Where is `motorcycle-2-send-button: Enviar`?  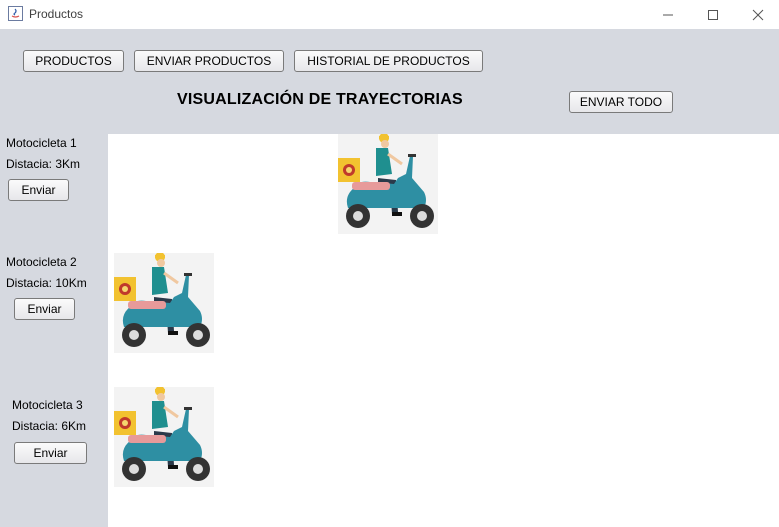 motorcycle-2-send-button: Enviar is located at coordinates (44, 309).